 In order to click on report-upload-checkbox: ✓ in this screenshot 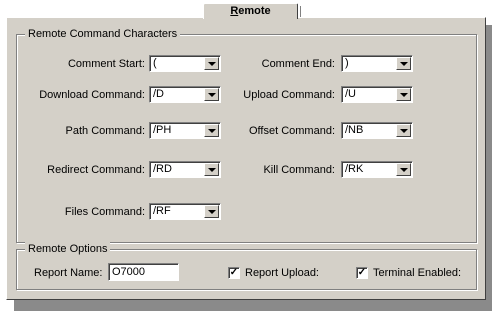, I will do `click(234, 273)`.